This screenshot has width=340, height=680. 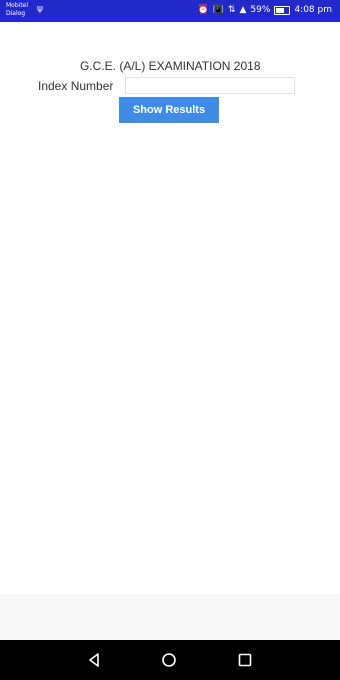 What do you see at coordinates (203, 10) in the screenshot?
I see `alarm-icon: ⏰` at bounding box center [203, 10].